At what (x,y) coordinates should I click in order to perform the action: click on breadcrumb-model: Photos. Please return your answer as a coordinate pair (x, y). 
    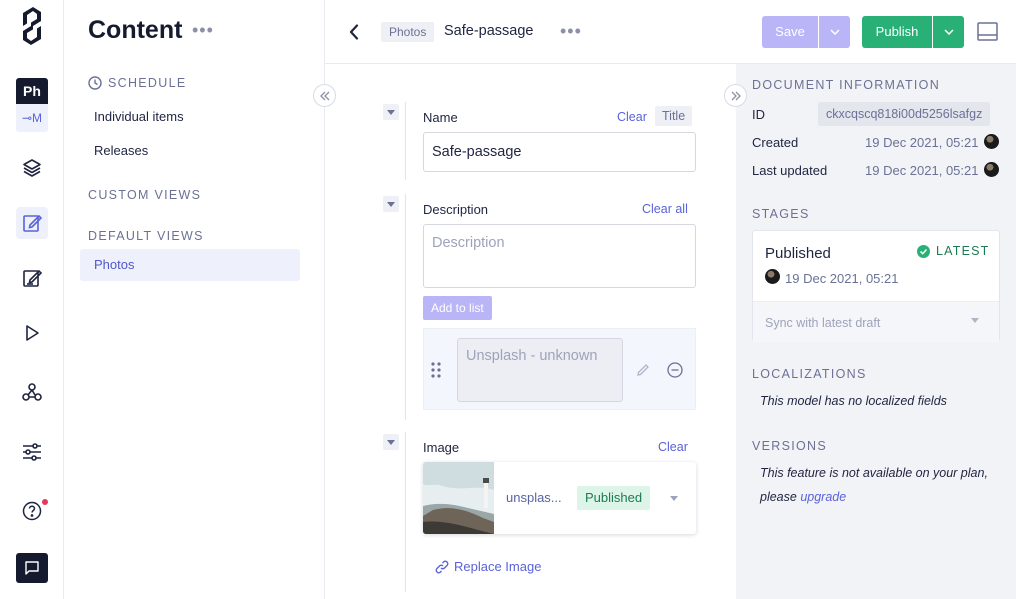
    Looking at the image, I should click on (408, 32).